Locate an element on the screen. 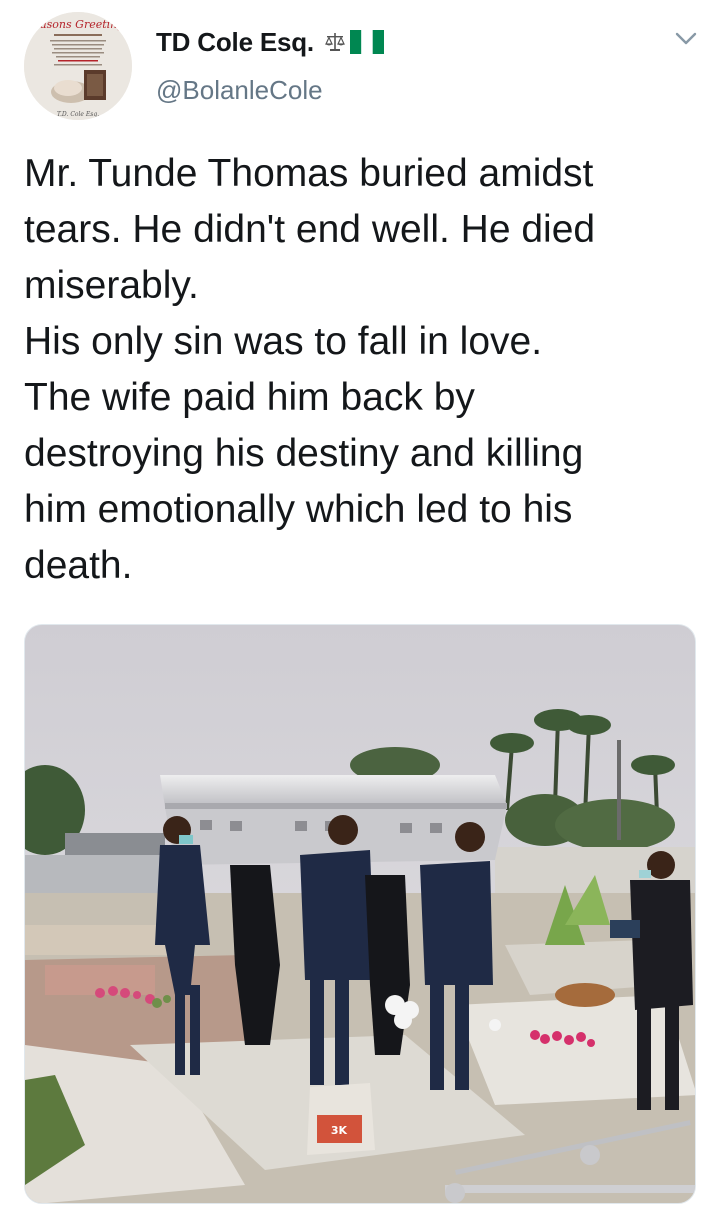  tweet-text-line: miserably. is located at coordinates (111, 285).